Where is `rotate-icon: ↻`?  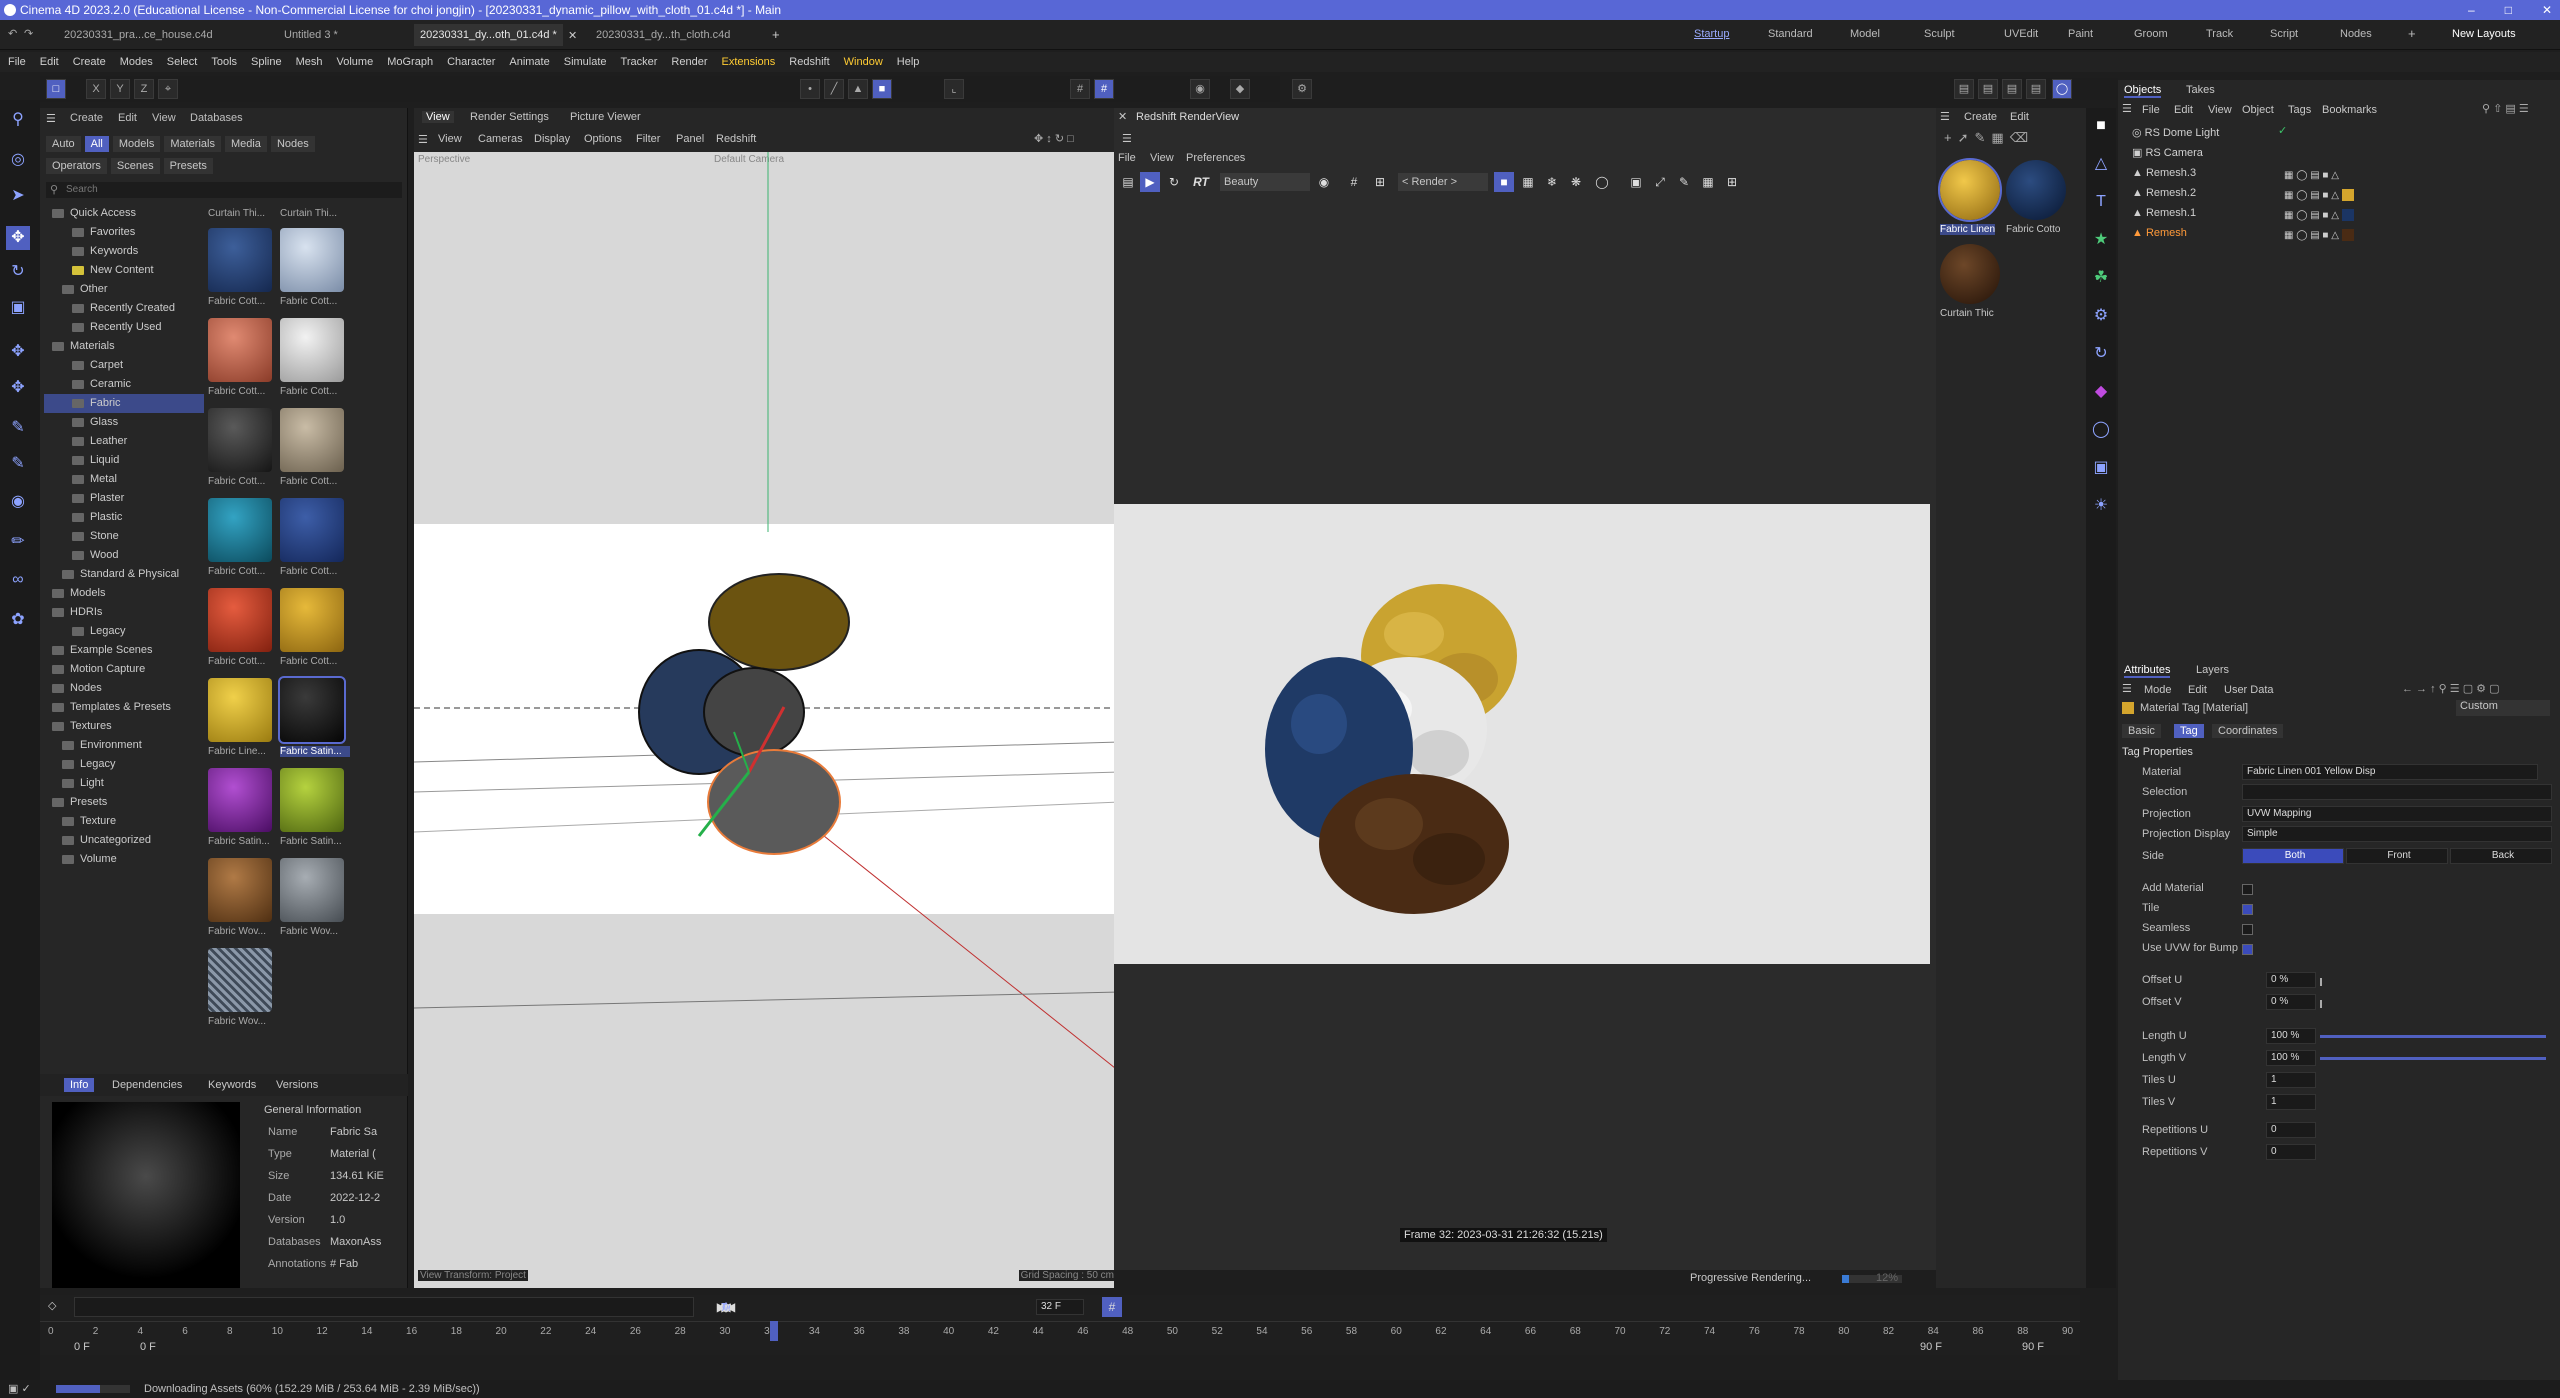
rotate-icon: ↻ is located at coordinates (18, 272).